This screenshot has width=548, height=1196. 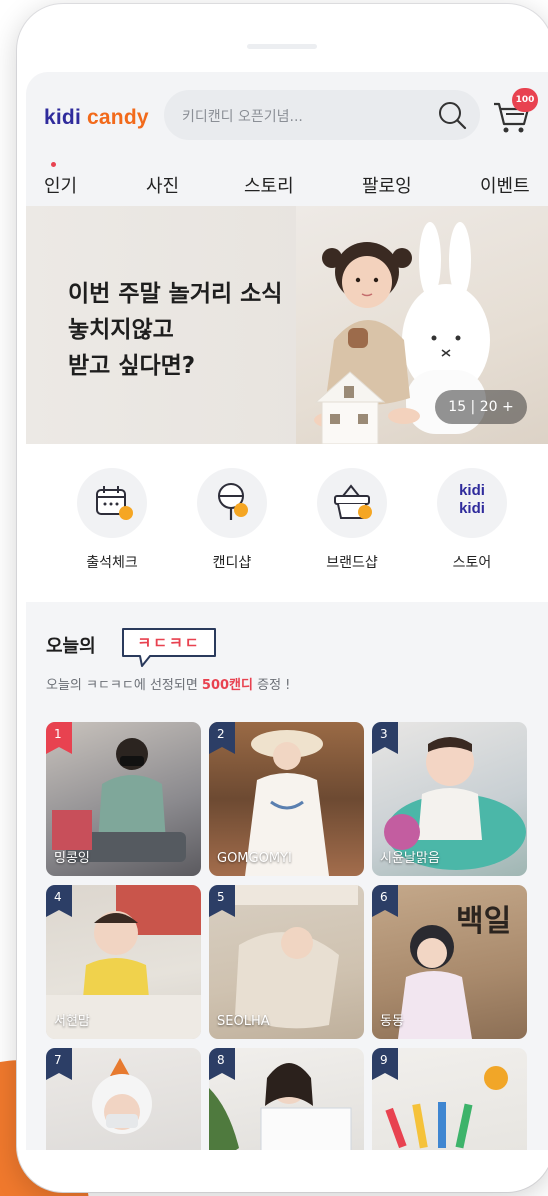 I want to click on kidicandy-logo: kidi candy, so click(x=96, y=118).